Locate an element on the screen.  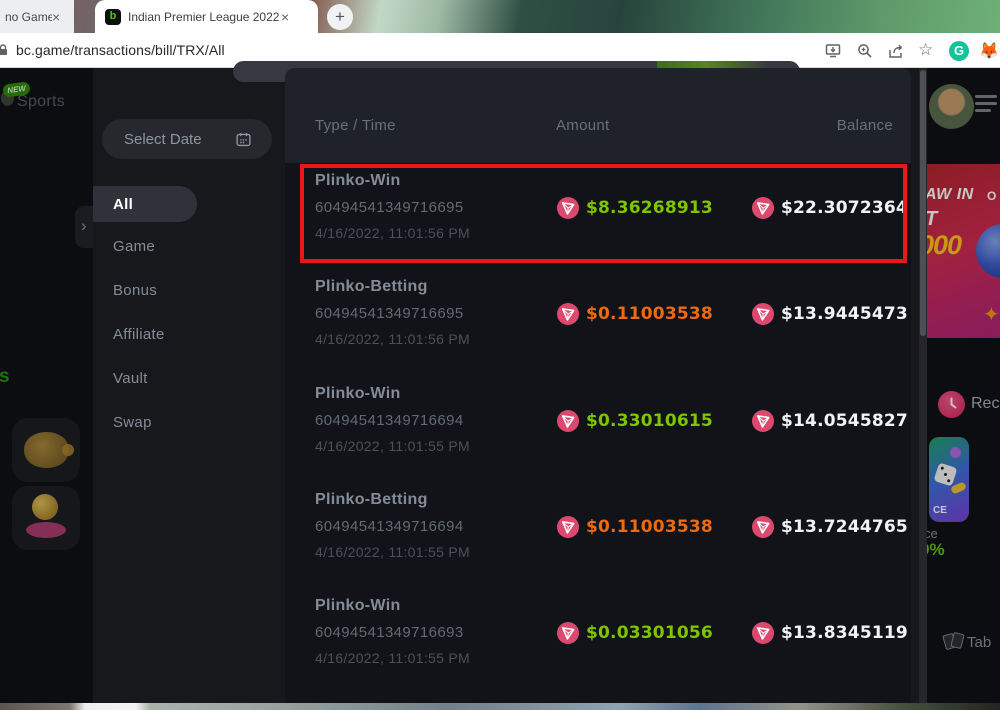
tx-amount-group: $0.33010615 is located at coordinates (635, 421).